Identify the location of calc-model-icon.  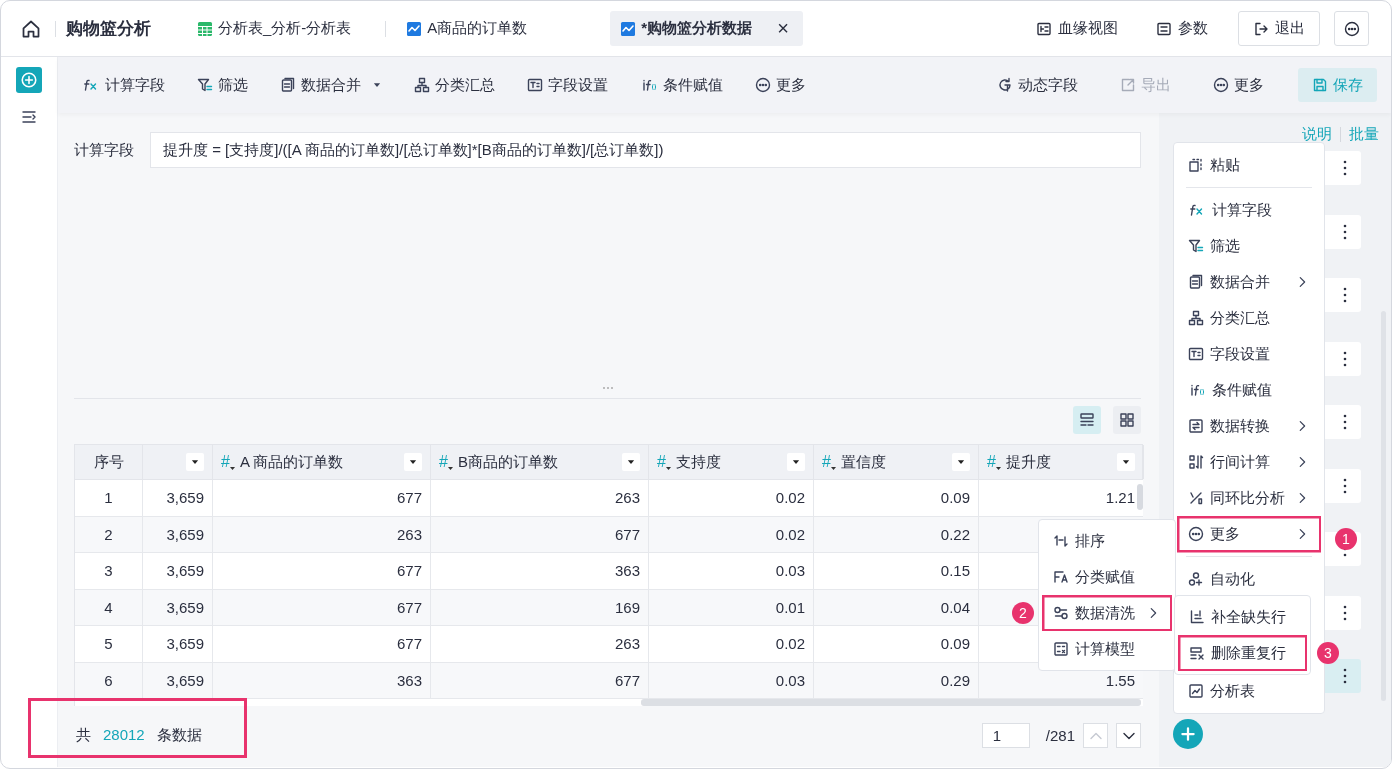
(1061, 649).